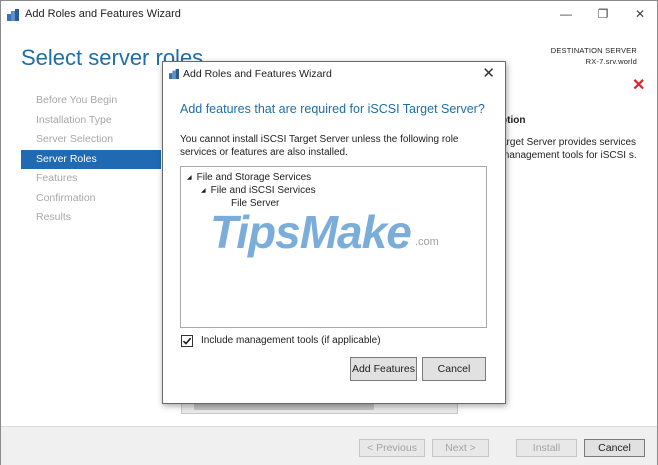  Describe the element at coordinates (311, 232) in the screenshot. I see `watermark-logo: TipsMake` at that location.